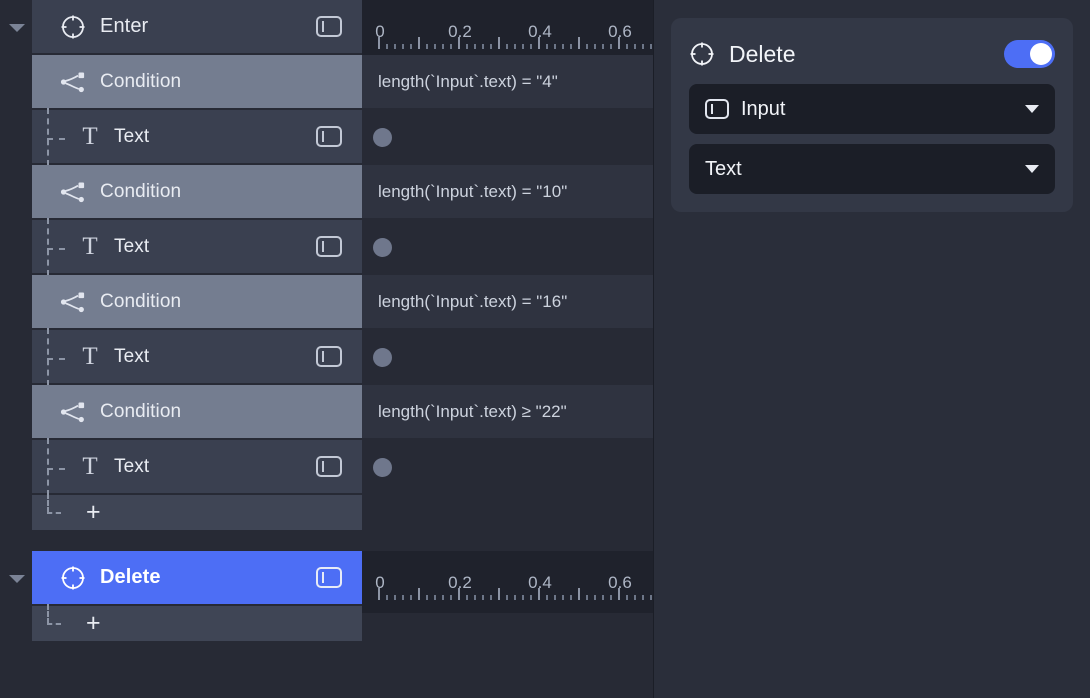  What do you see at coordinates (473, 301) in the screenshot?
I see `condition-expression: length(`Input`.text) = "16"` at bounding box center [473, 301].